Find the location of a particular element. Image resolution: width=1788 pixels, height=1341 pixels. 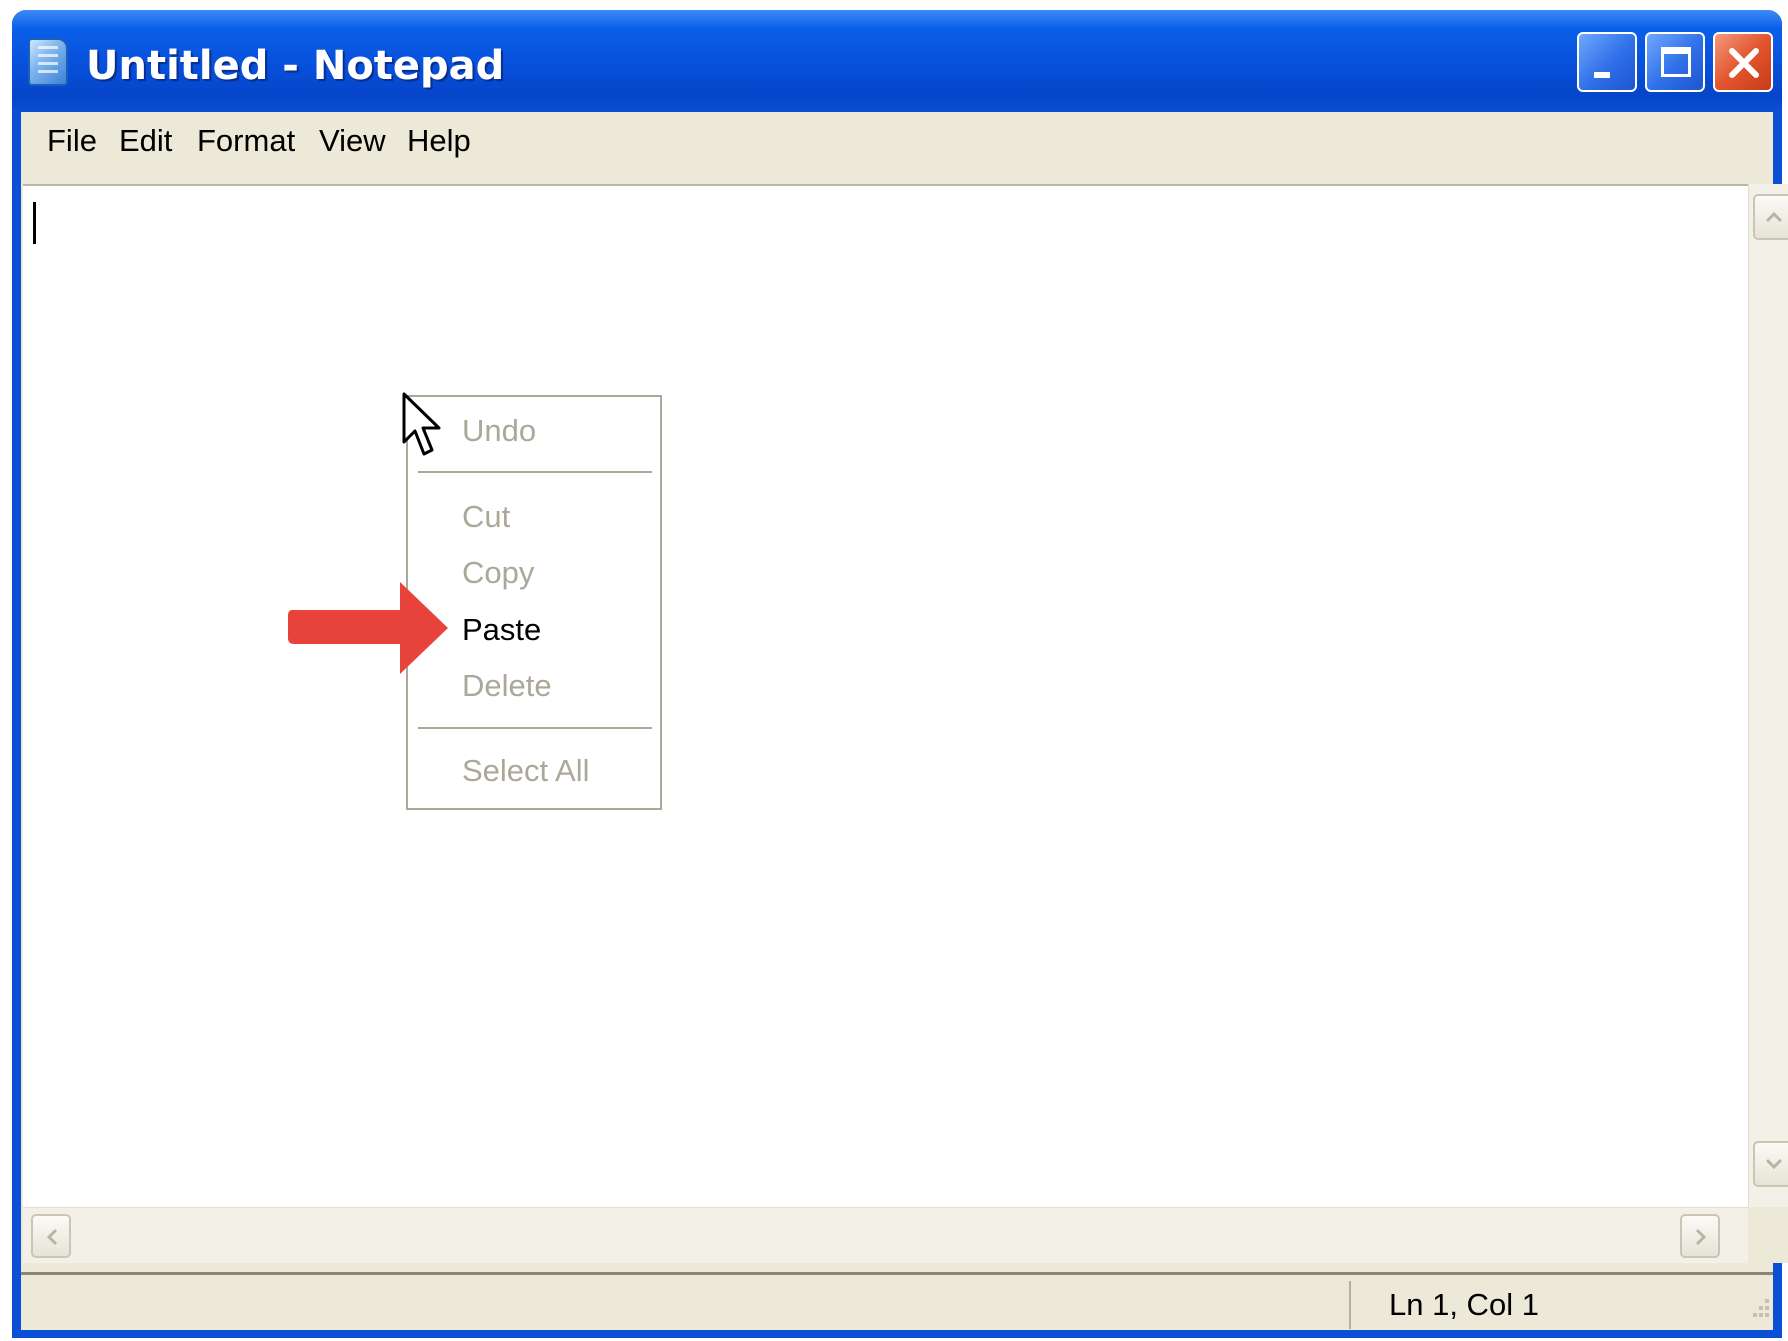

menu-bar: File Edit Format View Help is located at coordinates (897, 140).